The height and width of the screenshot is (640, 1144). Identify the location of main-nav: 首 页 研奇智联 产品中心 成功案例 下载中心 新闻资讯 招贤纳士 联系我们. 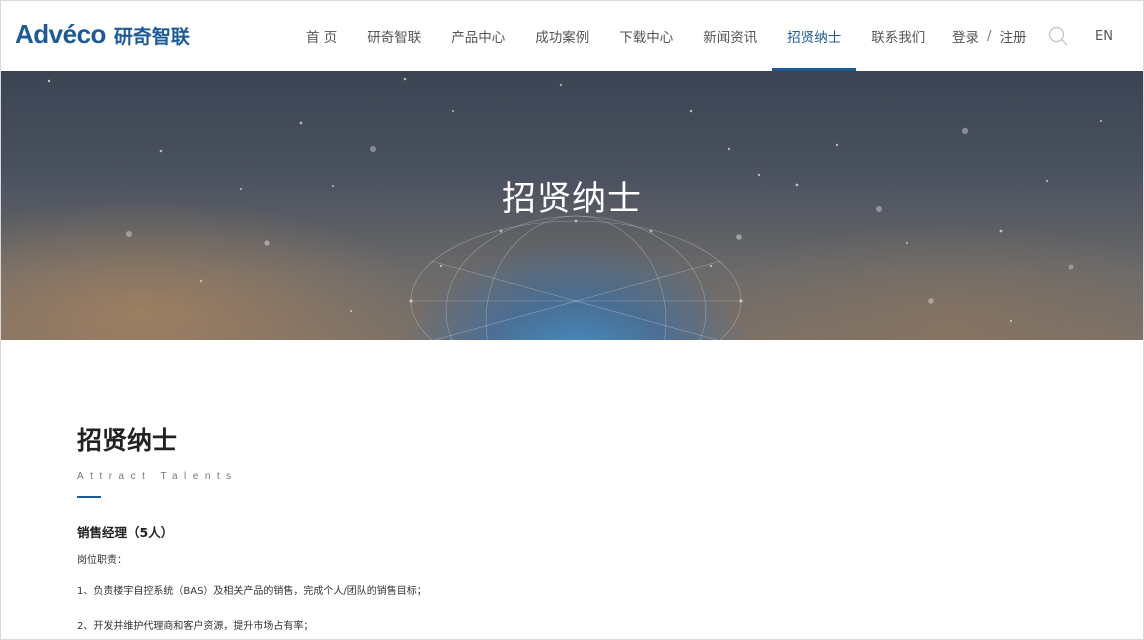
(615, 36).